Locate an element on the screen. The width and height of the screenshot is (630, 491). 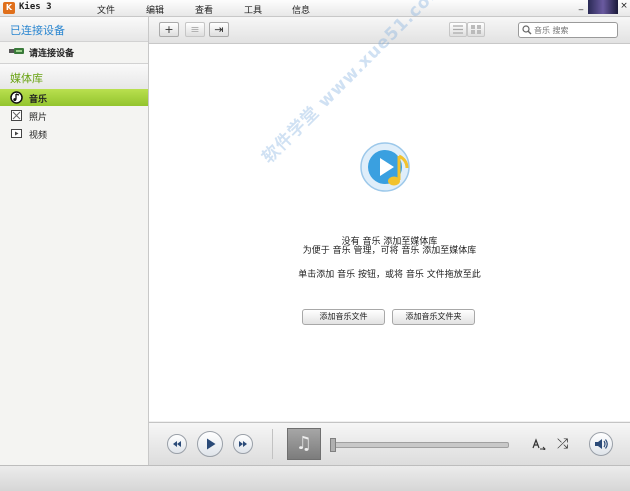
sidebar-item-label: 照片 is located at coordinates (38, 118).